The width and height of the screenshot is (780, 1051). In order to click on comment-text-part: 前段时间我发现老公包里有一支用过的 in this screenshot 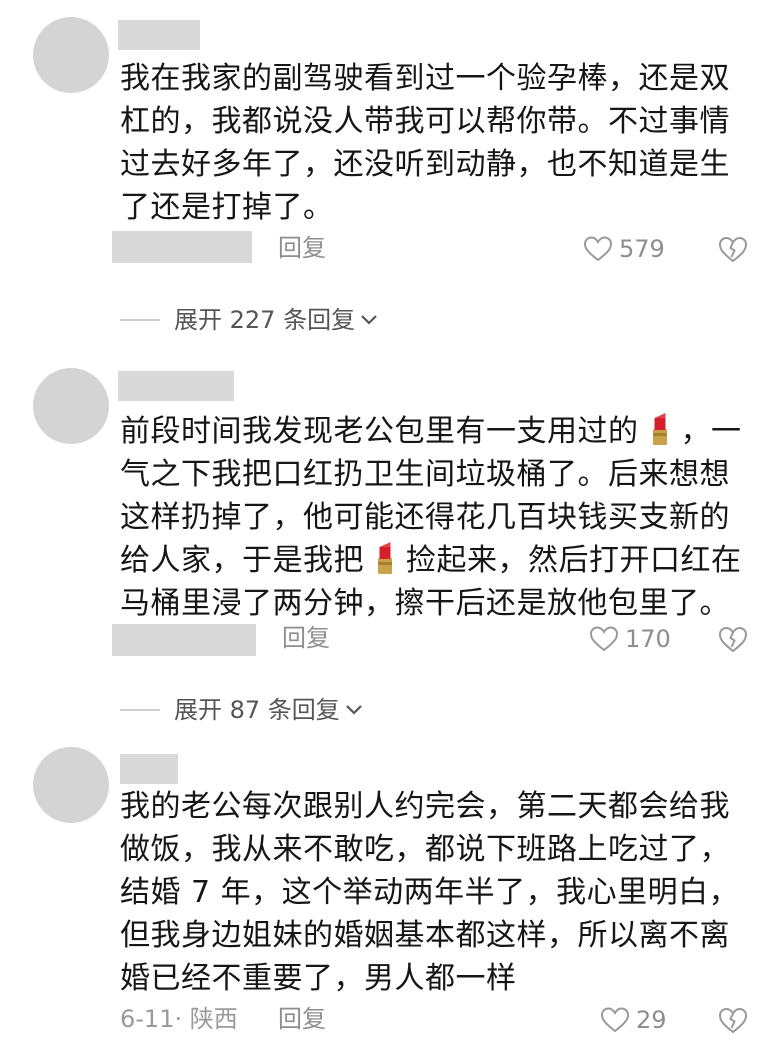, I will do `click(379, 431)`.